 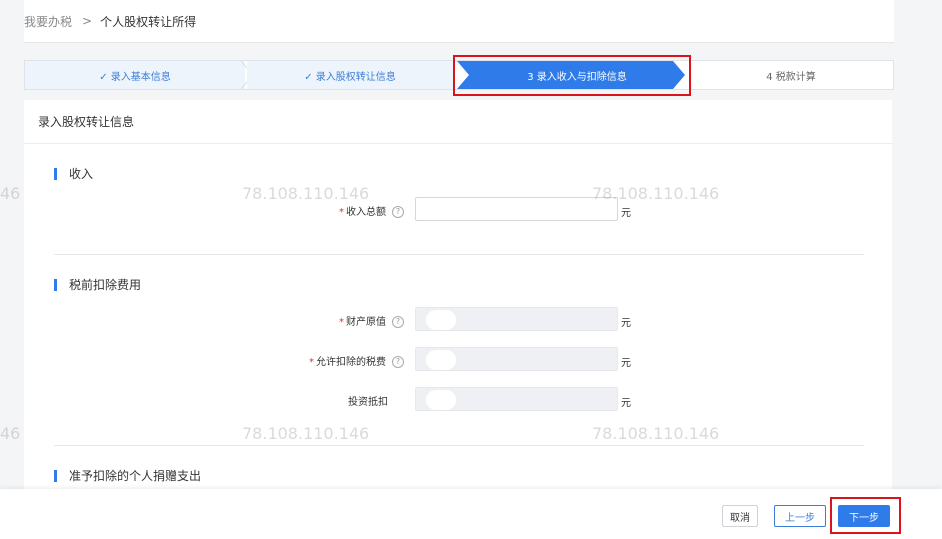 What do you see at coordinates (148, 21) in the screenshot?
I see `breadcrumb-current: 个人股权转让所得` at bounding box center [148, 21].